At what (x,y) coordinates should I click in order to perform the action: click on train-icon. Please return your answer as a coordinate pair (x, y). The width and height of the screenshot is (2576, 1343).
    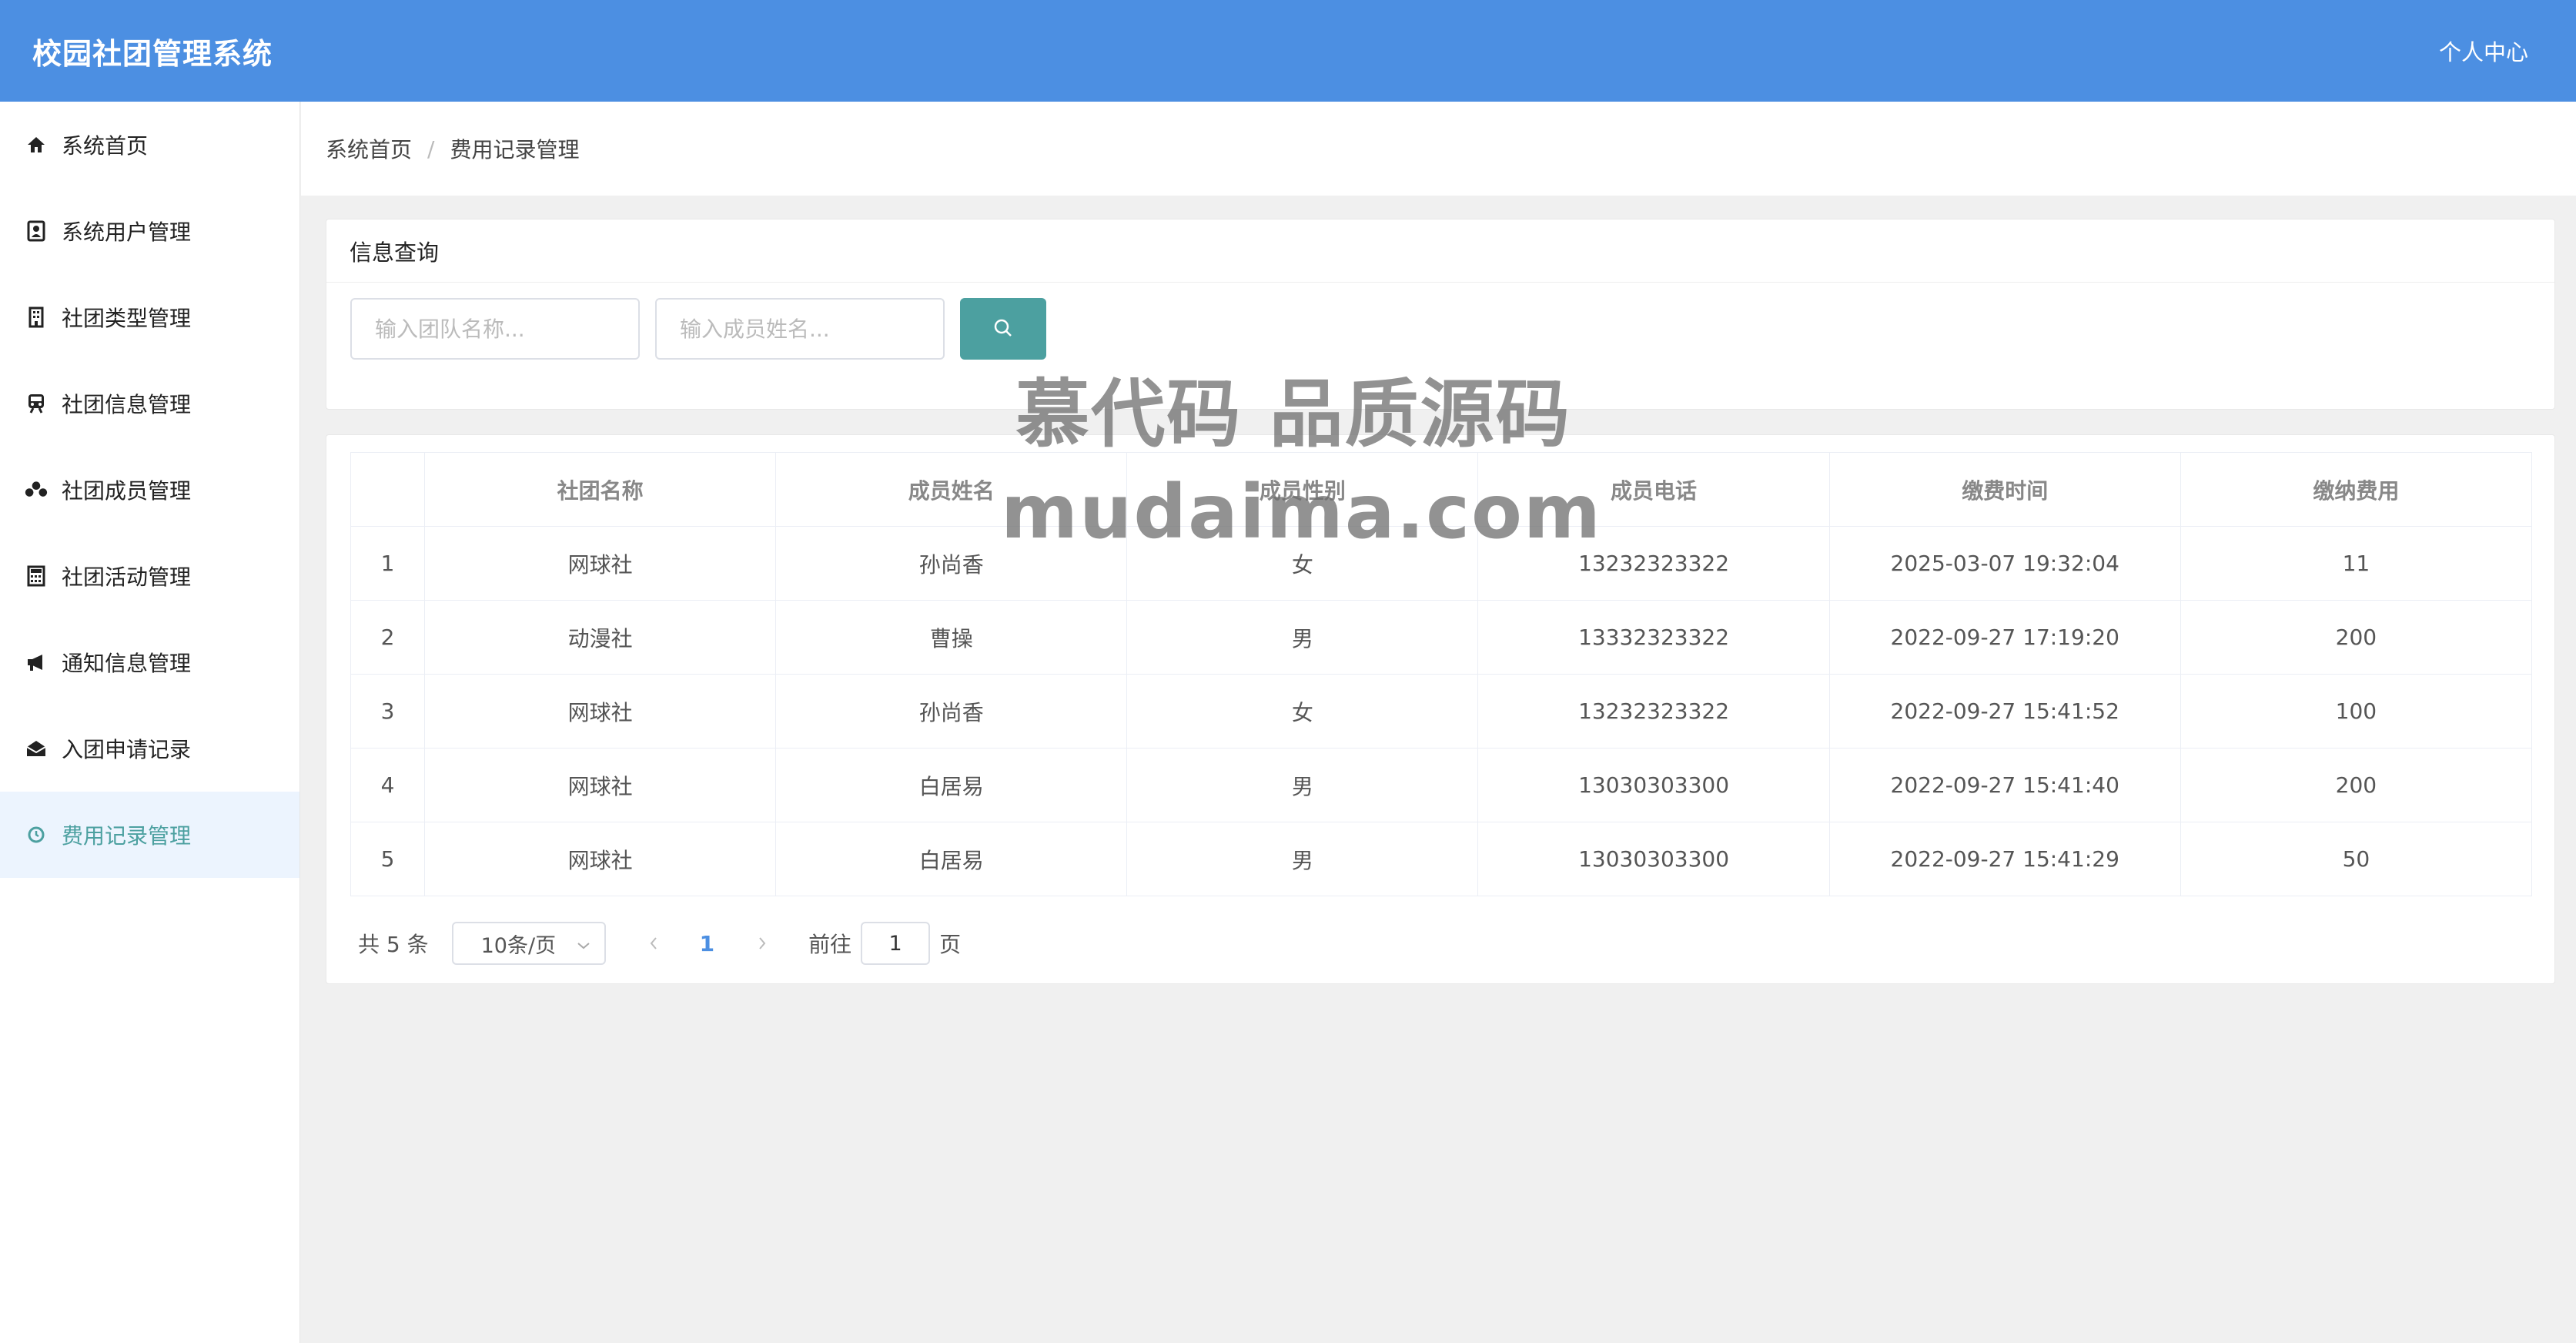
    Looking at the image, I should click on (36, 403).